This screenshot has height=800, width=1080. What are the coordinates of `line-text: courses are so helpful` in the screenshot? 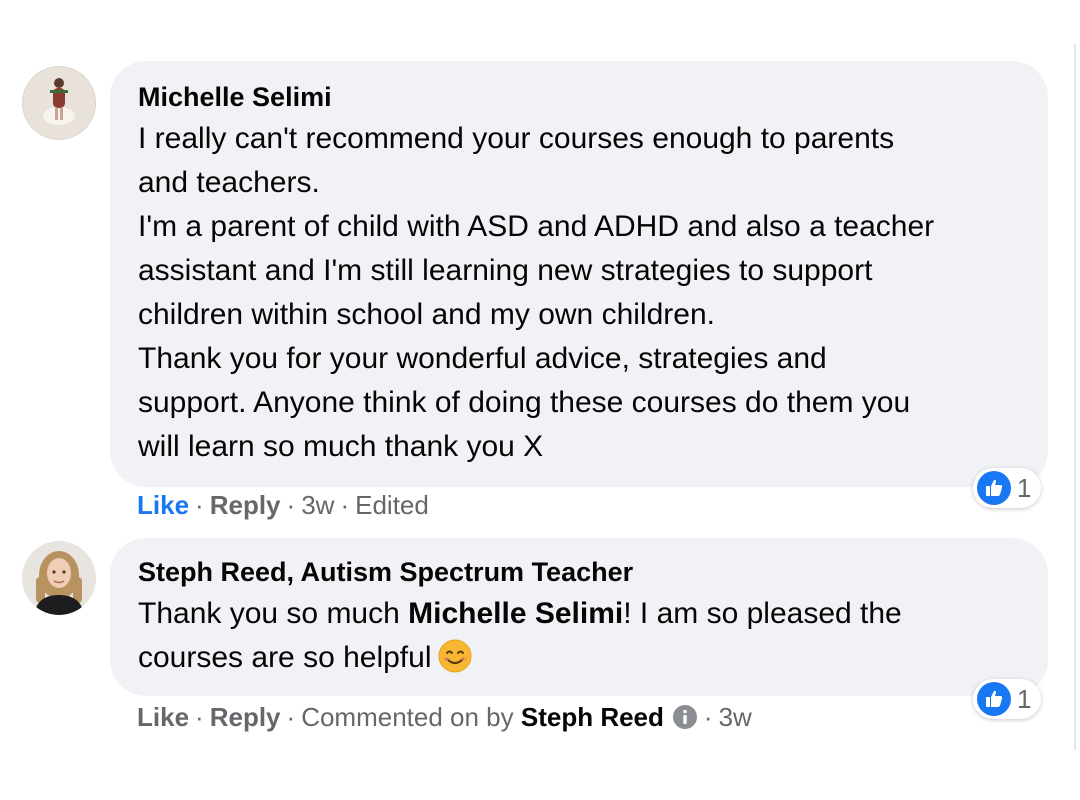 It's located at (285, 657).